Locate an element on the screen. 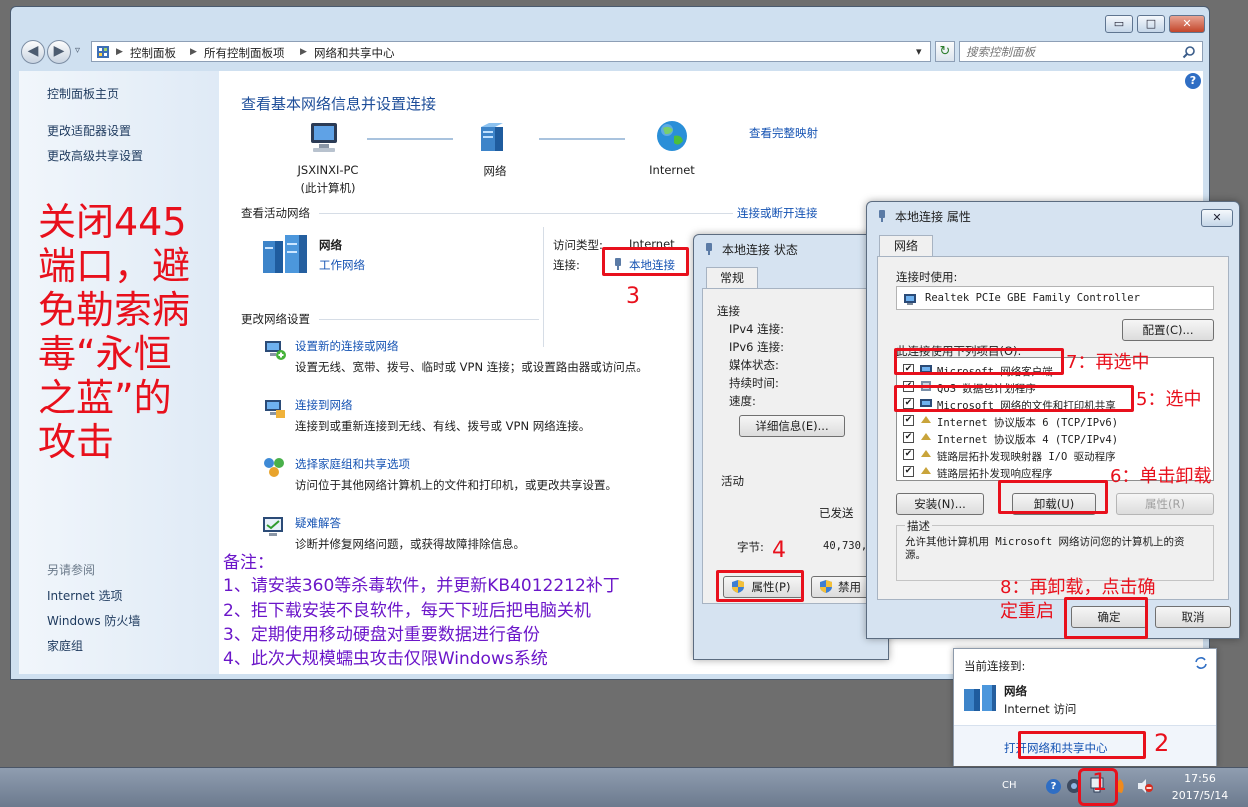  step-5-highlight is located at coordinates (1014, 398).